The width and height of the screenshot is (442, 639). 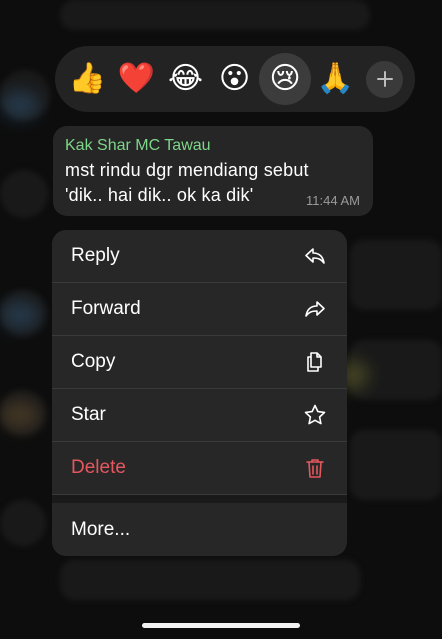 What do you see at coordinates (221, 625) in the screenshot?
I see `home-indicator` at bounding box center [221, 625].